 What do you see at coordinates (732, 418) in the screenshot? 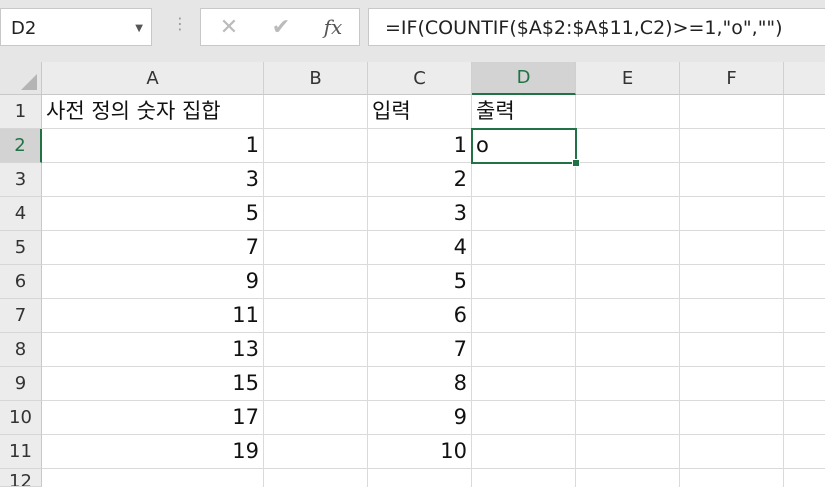
I see `cell-f10` at bounding box center [732, 418].